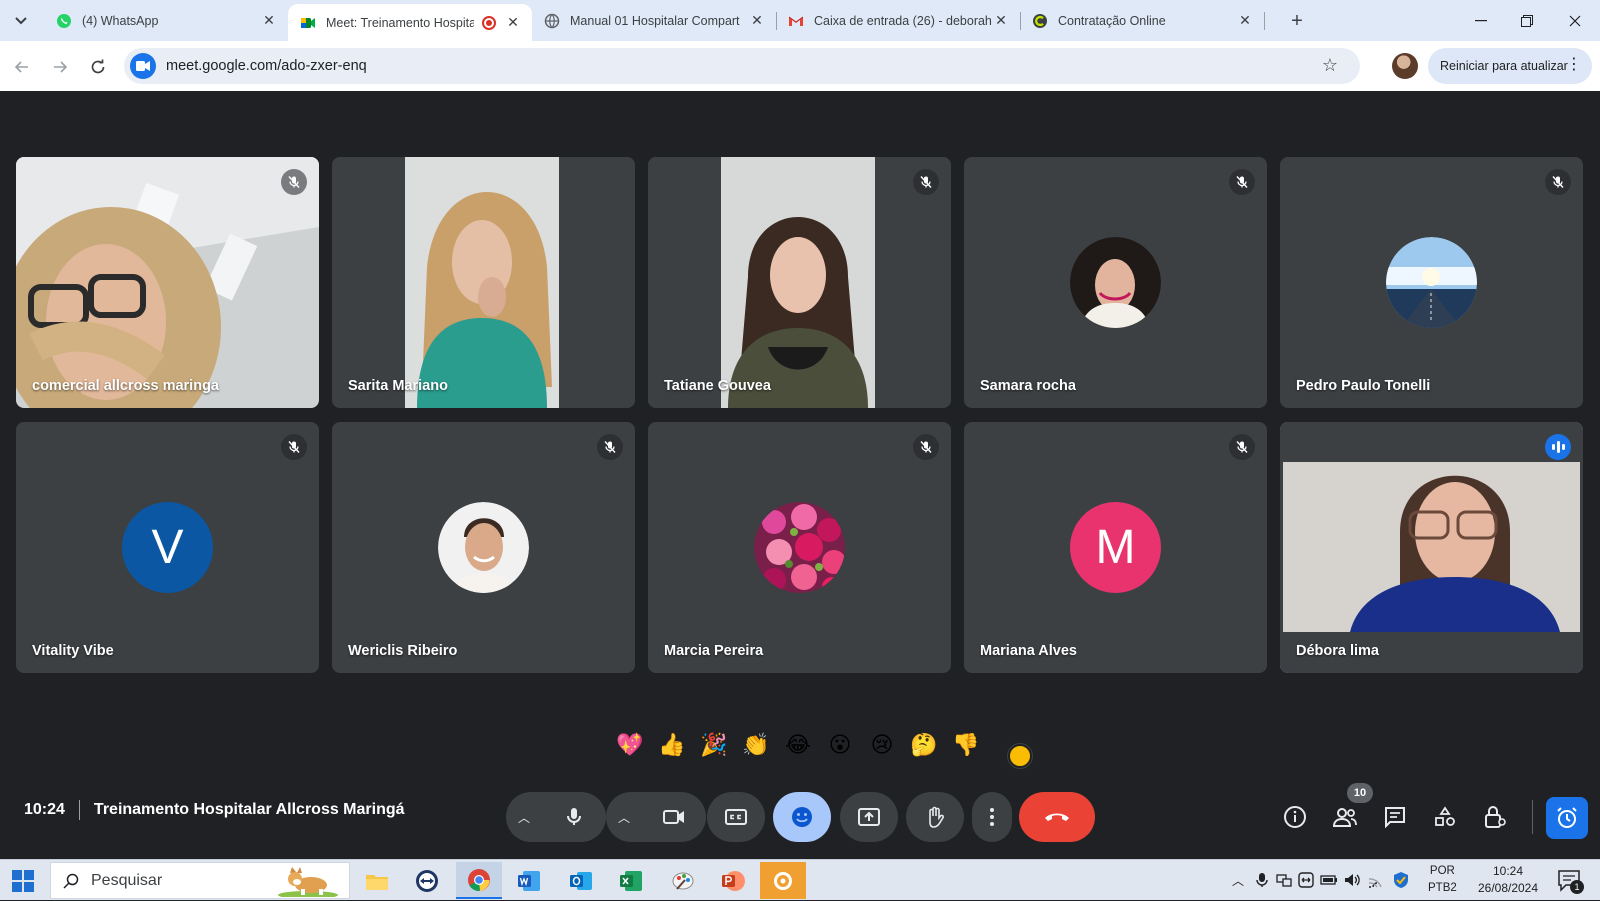 The image size is (1600, 901). I want to click on tab-title: Contratação Online, so click(1112, 20).